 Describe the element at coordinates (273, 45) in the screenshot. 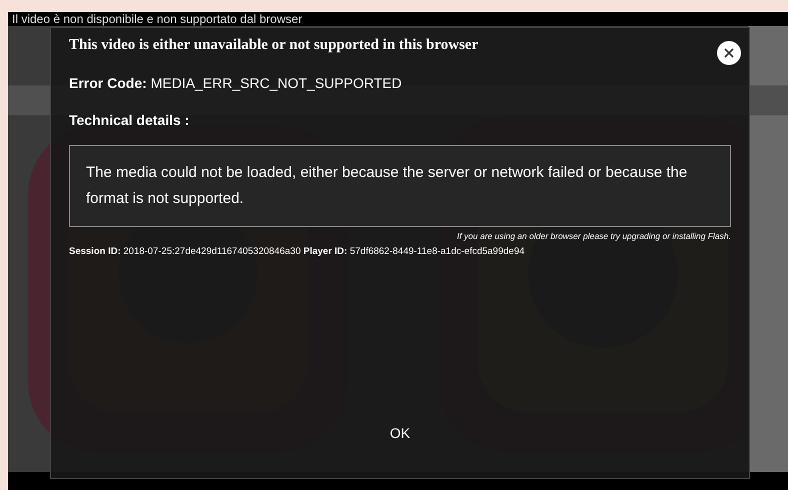

I see `dialog-title: This video is either unavailable or not supported in this browser` at that location.